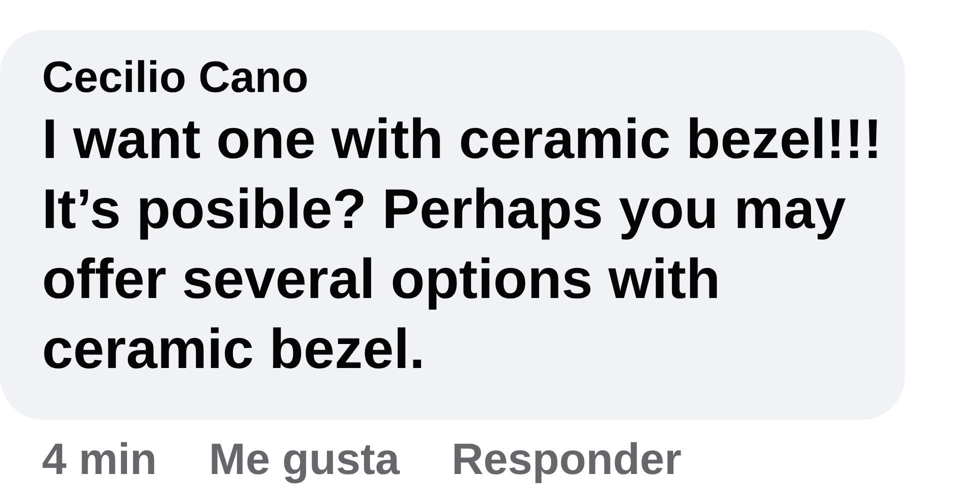  Describe the element at coordinates (304, 460) in the screenshot. I see `action-link: Me gusta` at that location.